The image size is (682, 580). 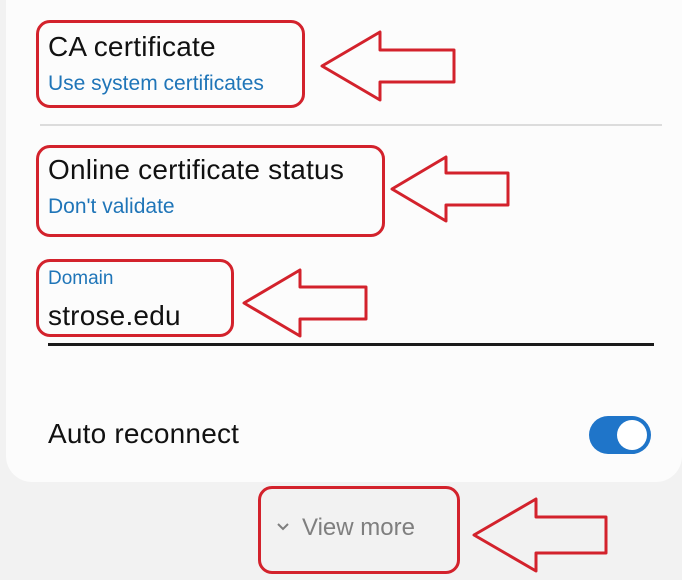 What do you see at coordinates (351, 344) in the screenshot?
I see `domain-input-underline` at bounding box center [351, 344].